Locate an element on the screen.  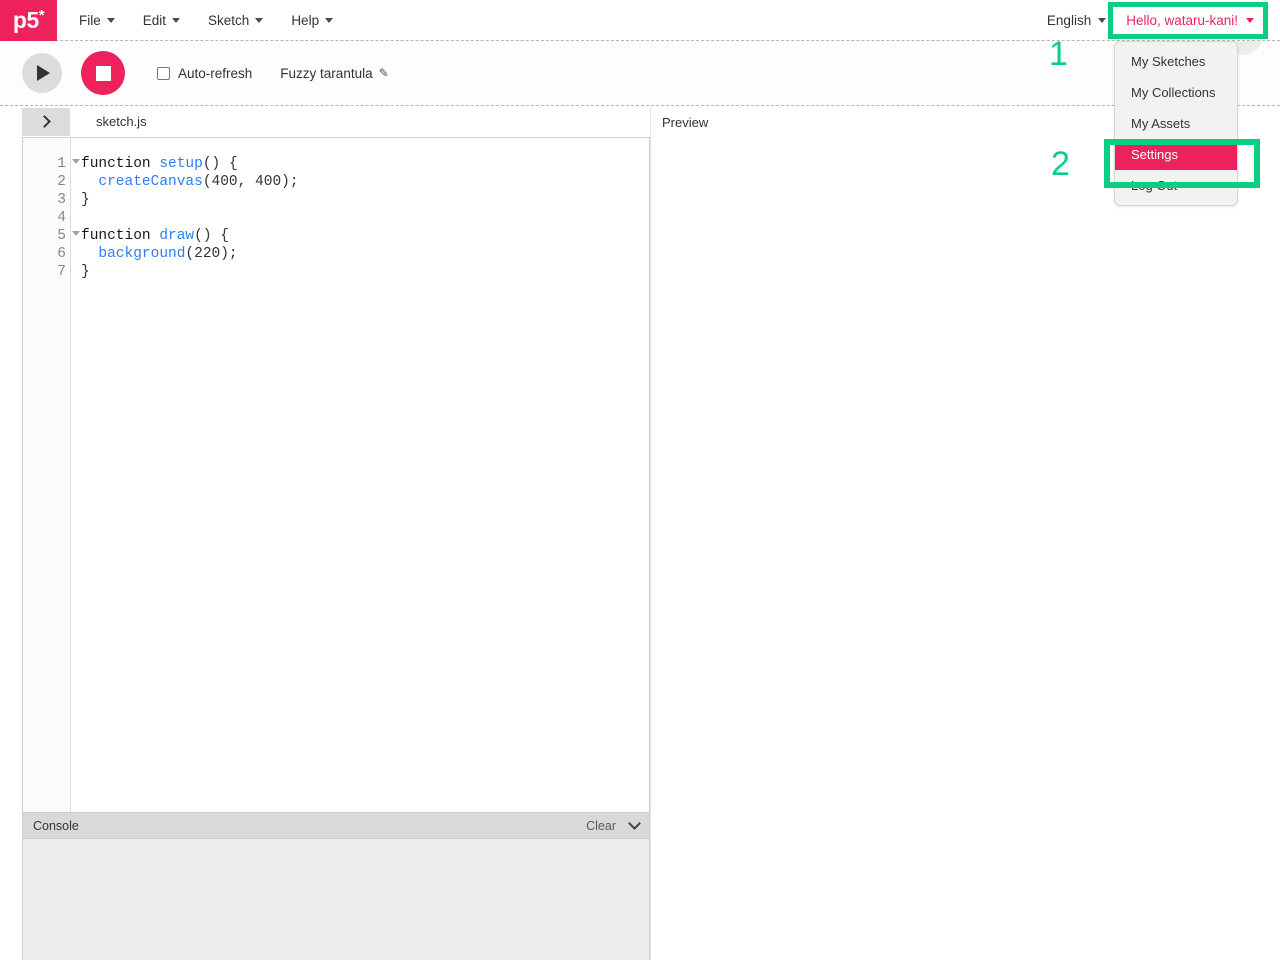
line-number: 3 is located at coordinates (61, 200).